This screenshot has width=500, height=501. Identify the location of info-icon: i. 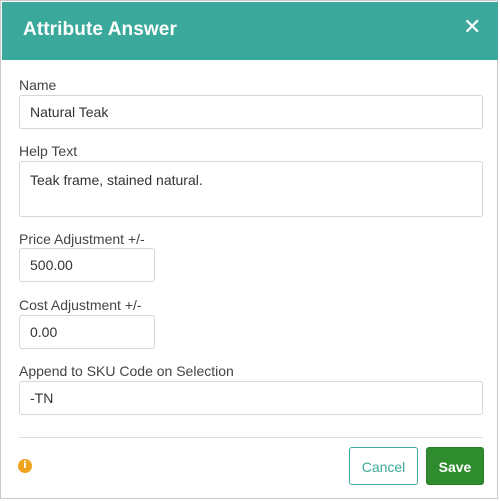
(25, 466).